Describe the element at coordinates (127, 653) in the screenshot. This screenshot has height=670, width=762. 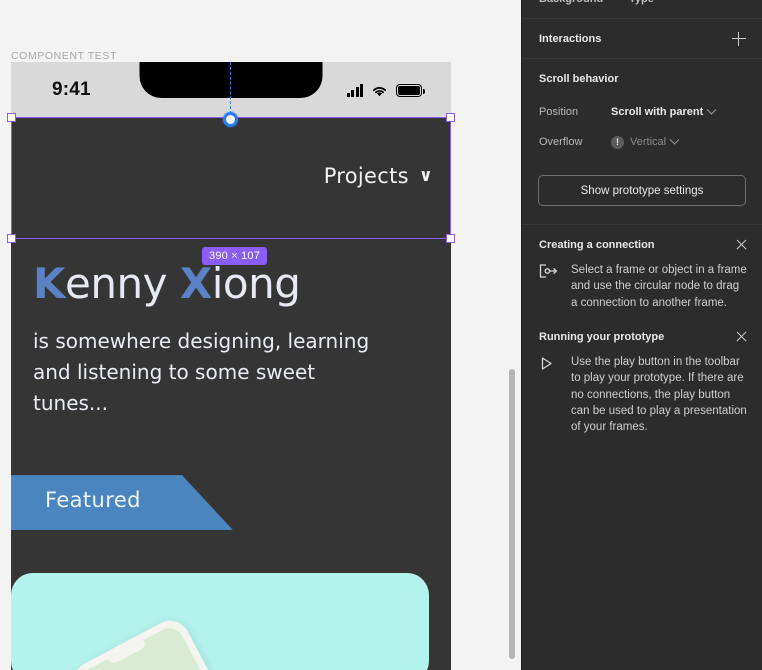
I see `phone-mockup-notch` at that location.